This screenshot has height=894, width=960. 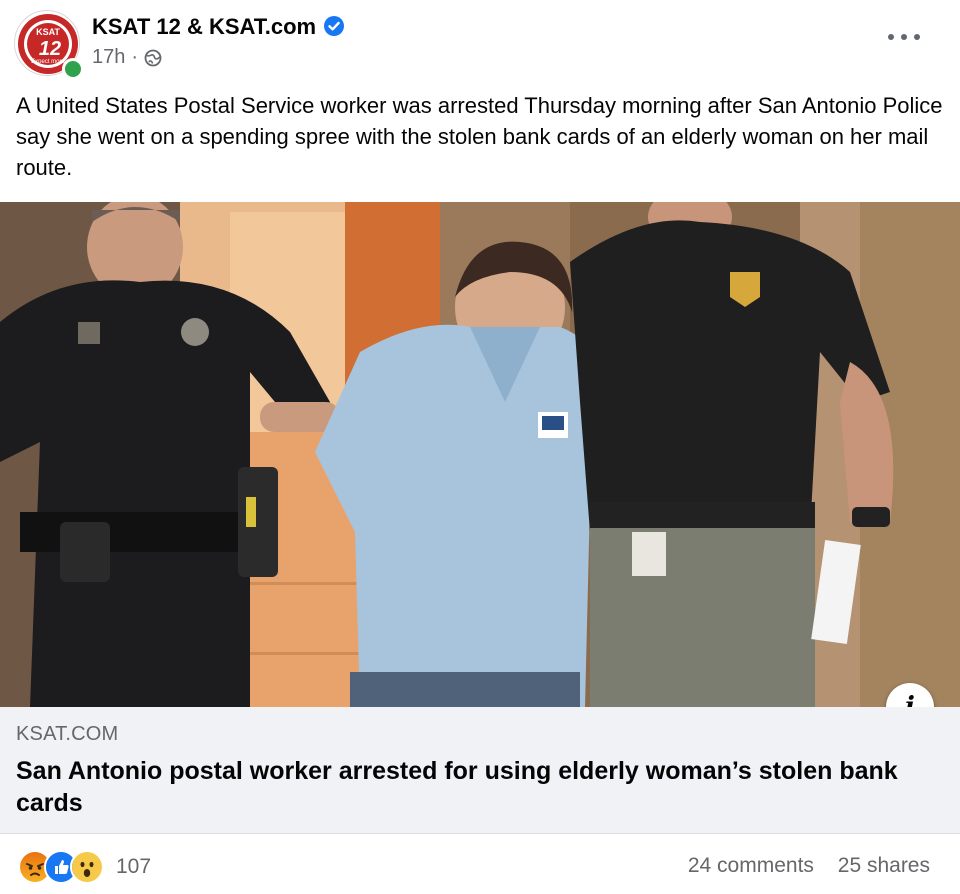 I want to click on more-options-button, so click(x=904, y=37).